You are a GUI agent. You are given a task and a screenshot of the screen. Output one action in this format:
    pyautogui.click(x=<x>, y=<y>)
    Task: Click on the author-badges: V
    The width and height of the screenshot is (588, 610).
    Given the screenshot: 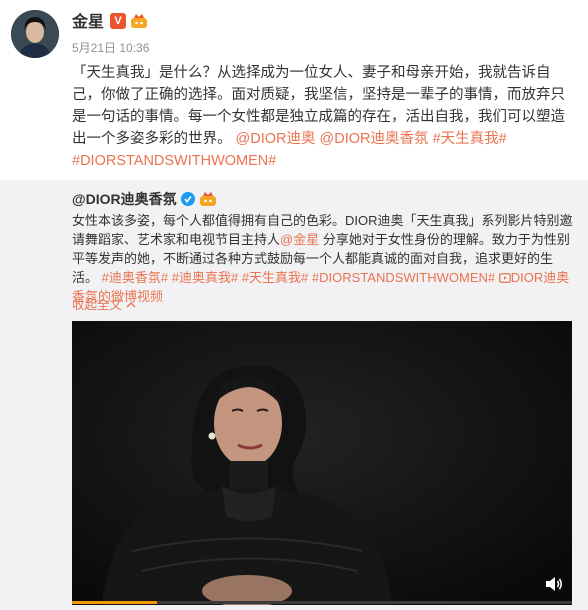 What is the action you would take?
    pyautogui.click(x=129, y=21)
    